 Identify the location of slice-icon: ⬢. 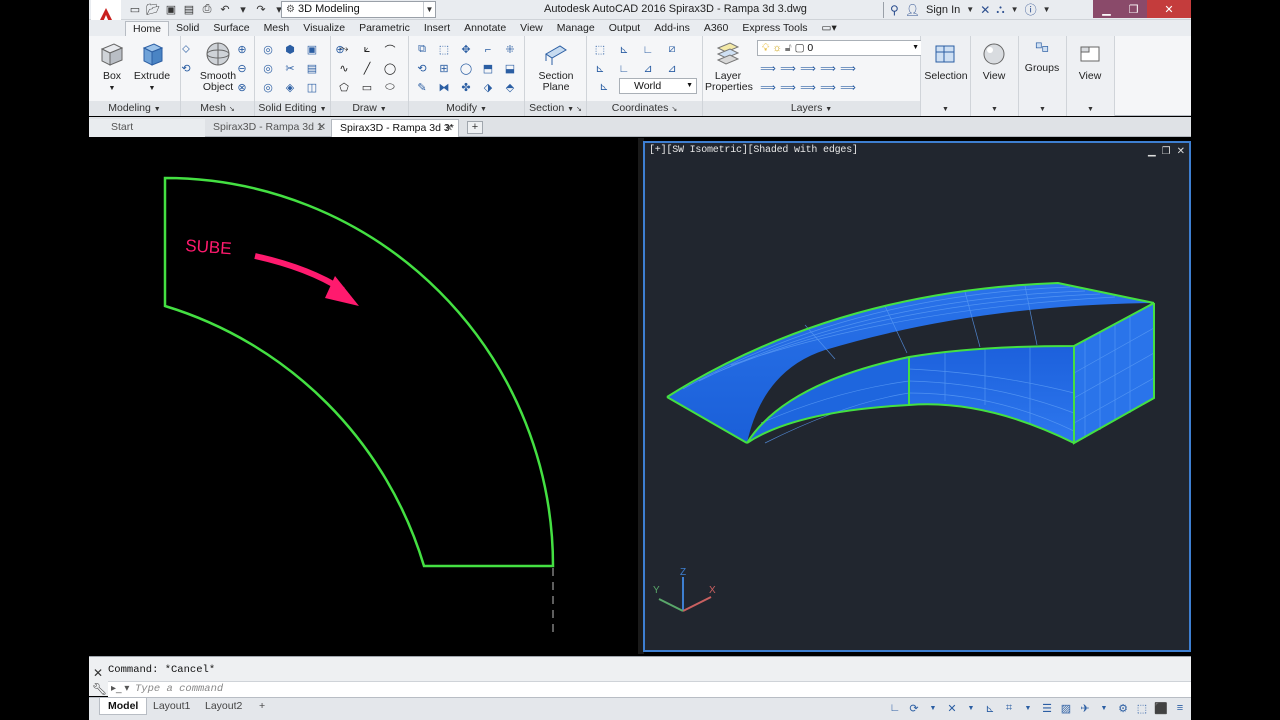
(290, 49).